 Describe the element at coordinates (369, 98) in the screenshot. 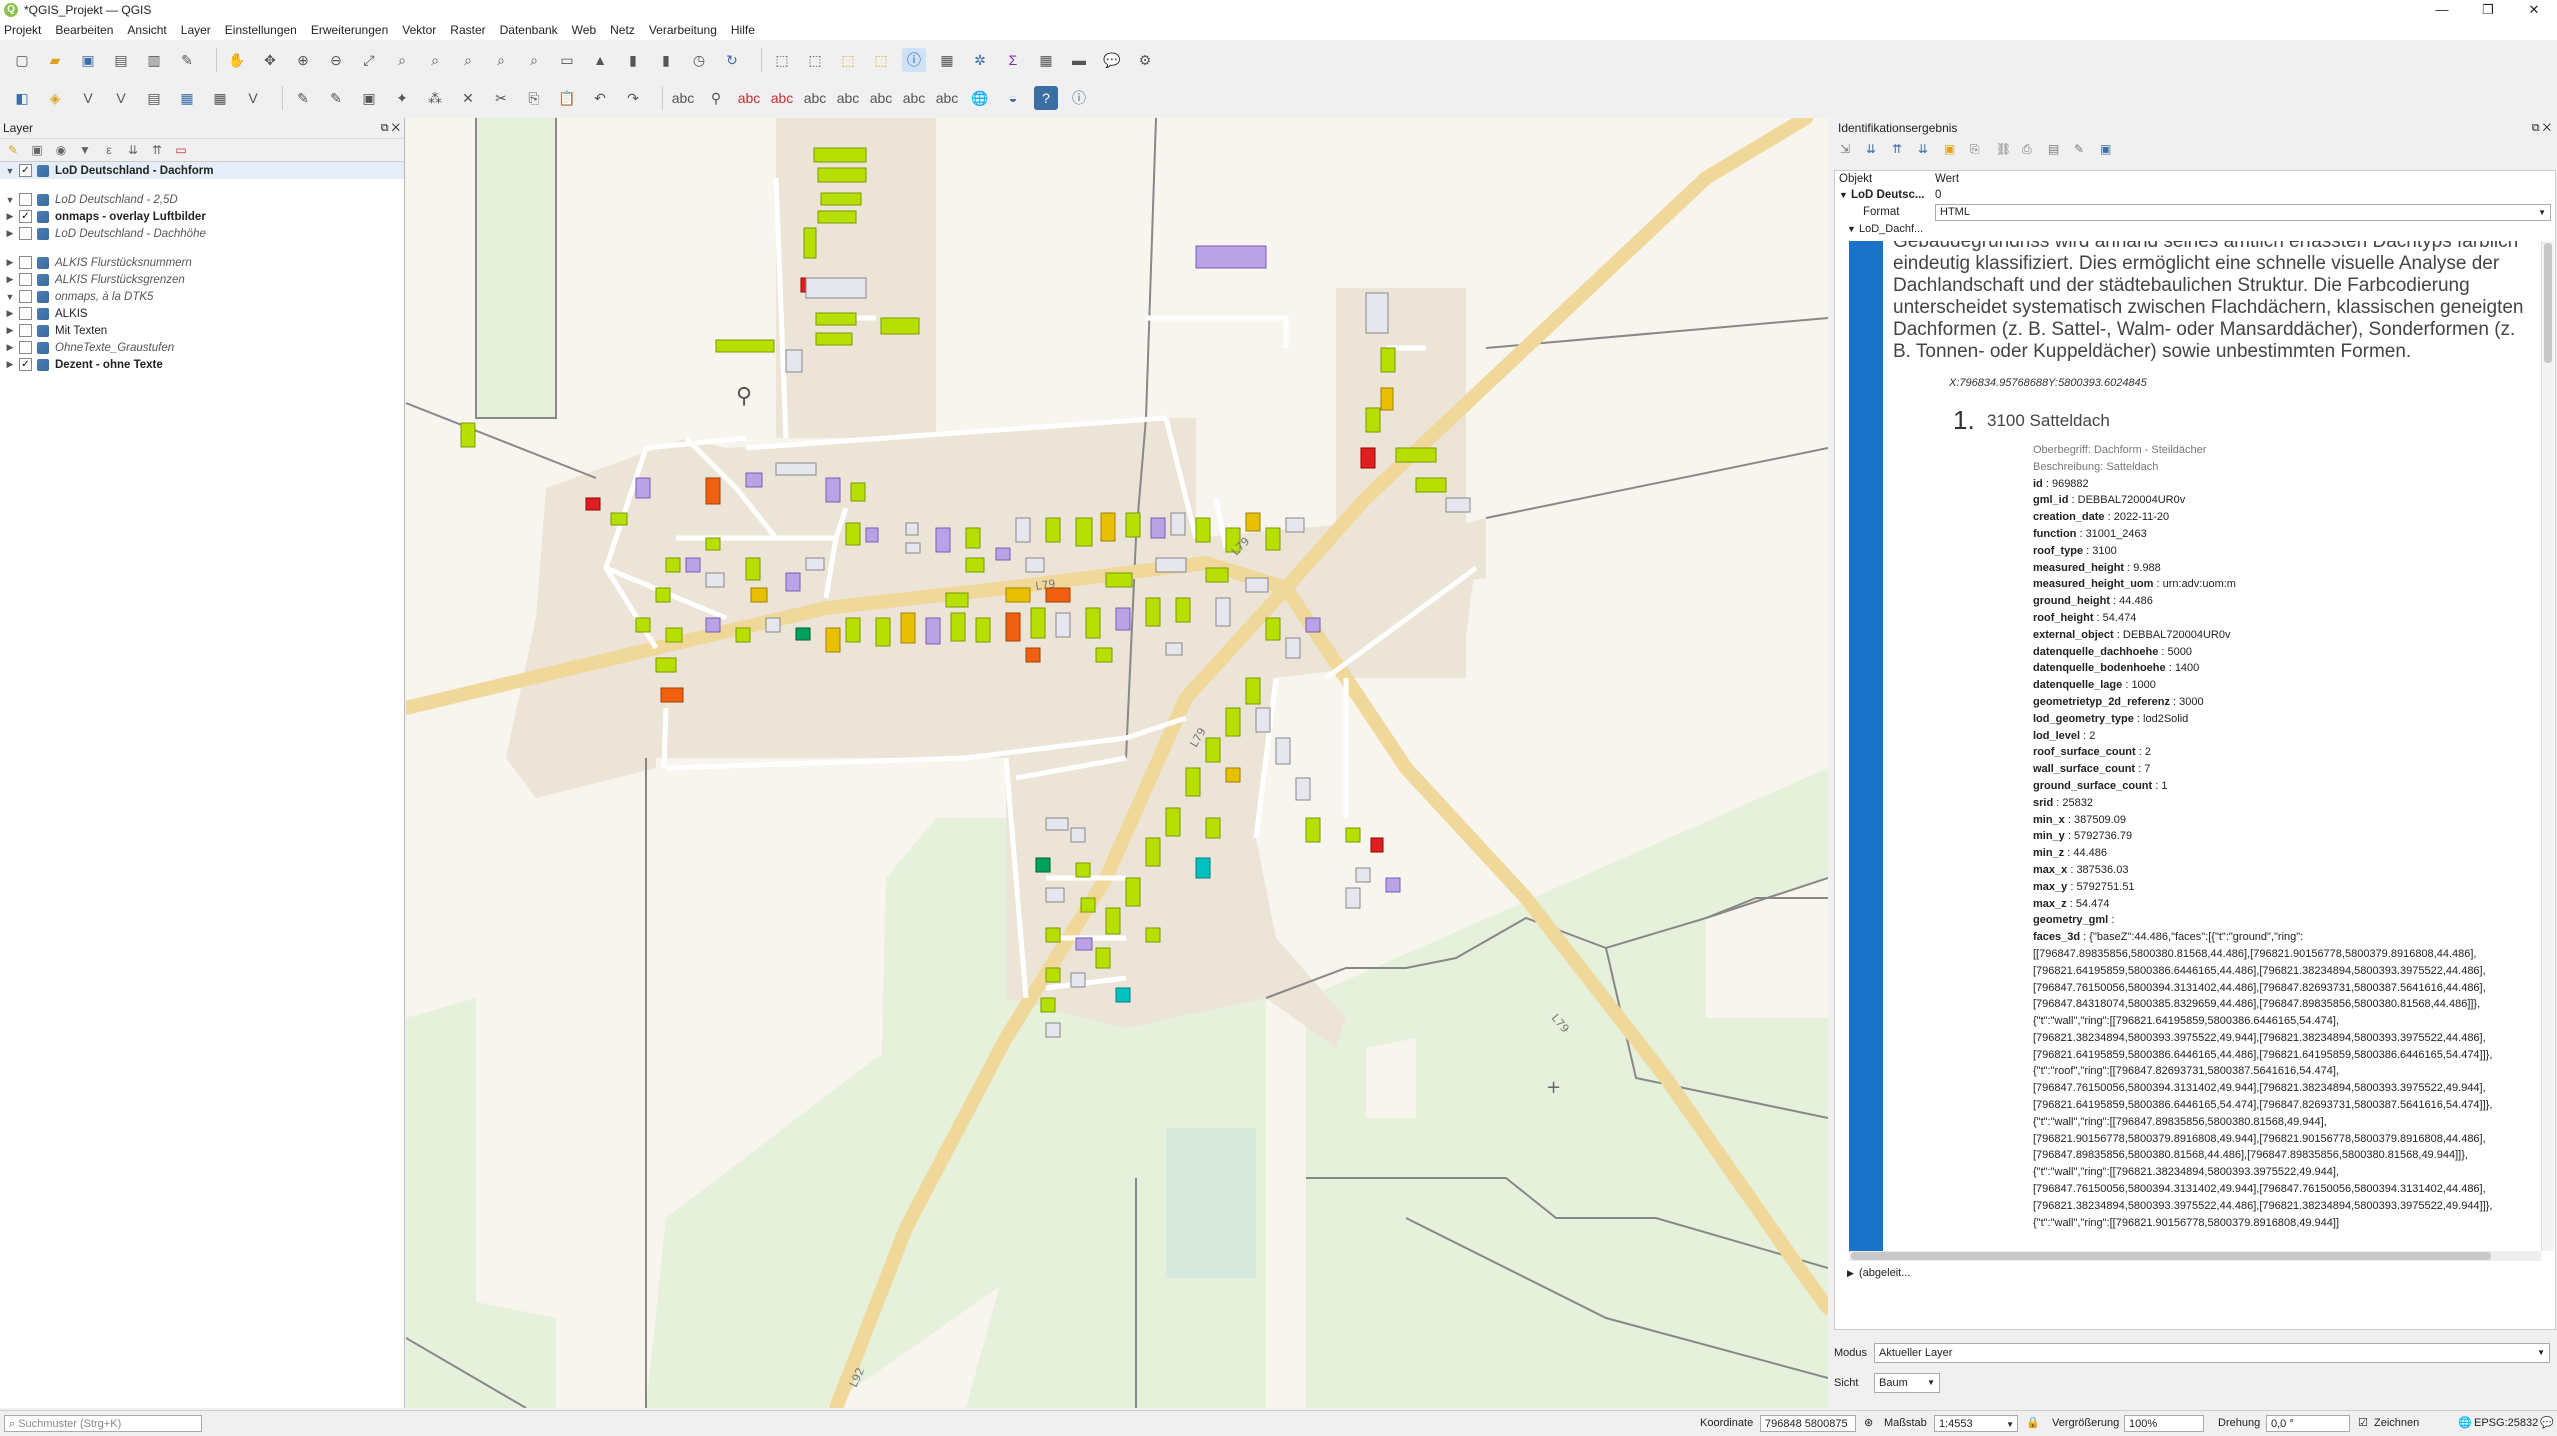

I see `digitize-icon: ▣` at that location.